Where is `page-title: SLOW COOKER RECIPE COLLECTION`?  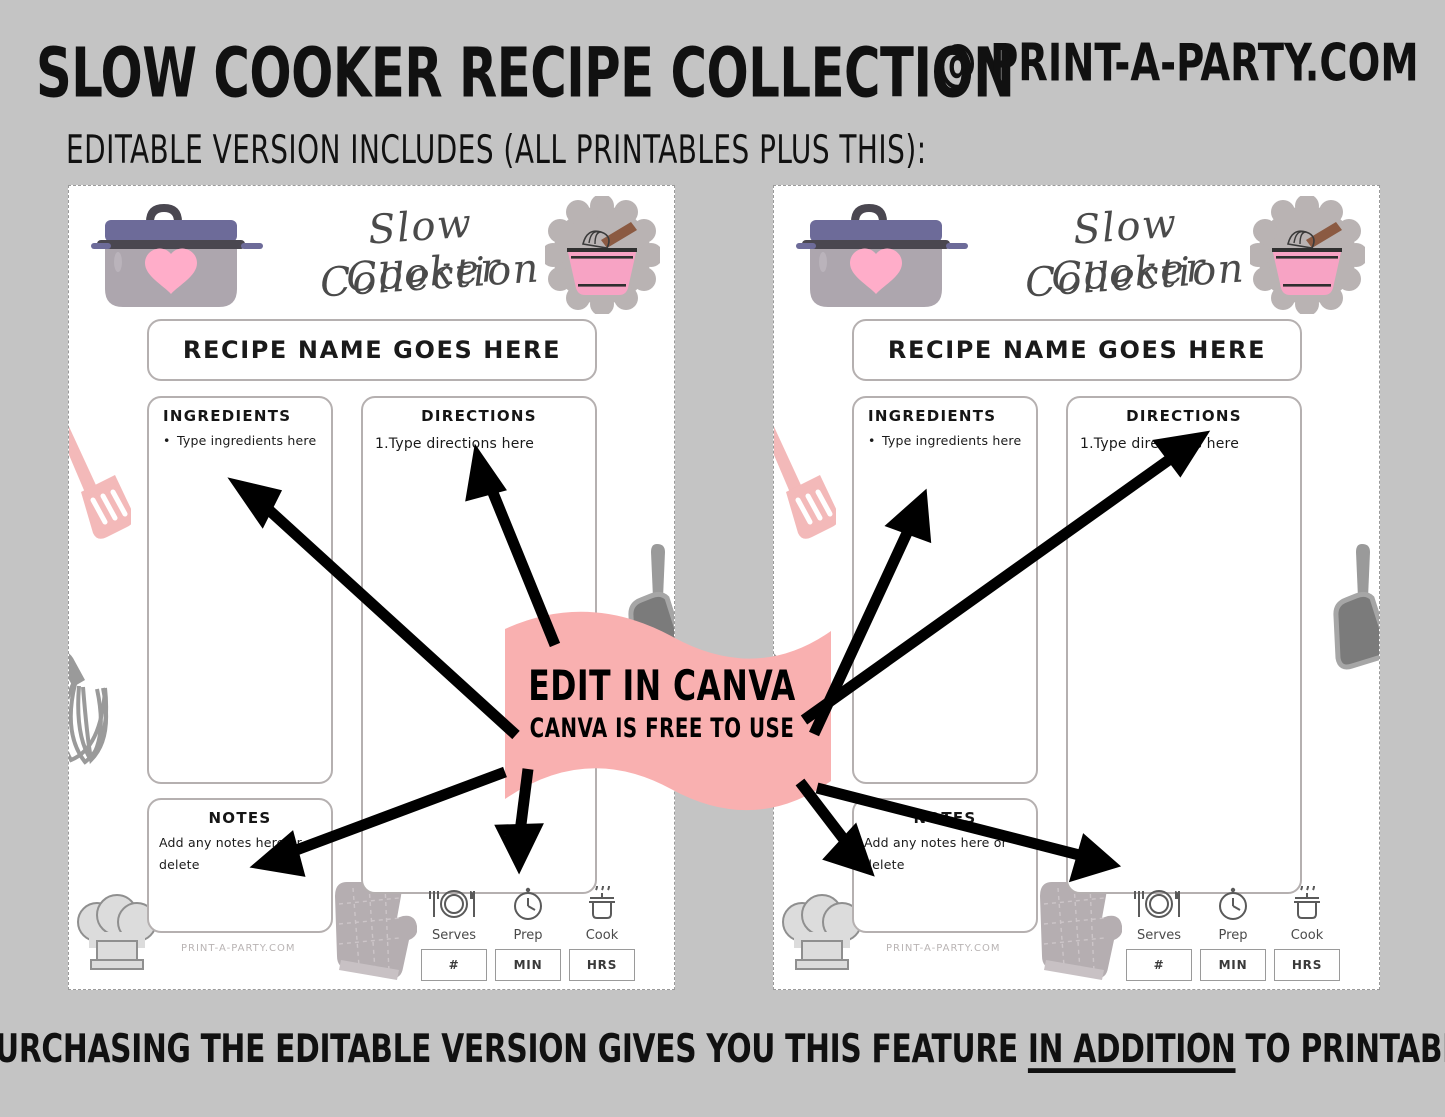
page-title: SLOW COOKER RECIPE COLLECTION is located at coordinates (525, 74).